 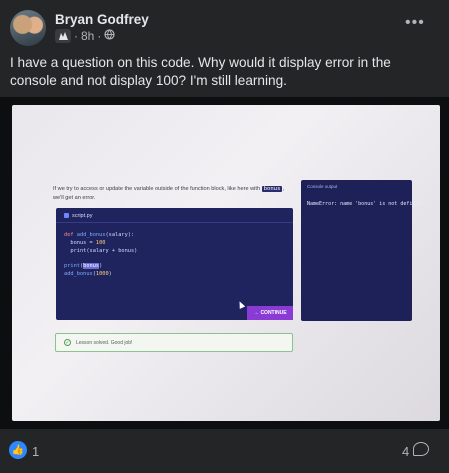 I want to click on continue-label: CONTINUE, so click(x=273, y=313).